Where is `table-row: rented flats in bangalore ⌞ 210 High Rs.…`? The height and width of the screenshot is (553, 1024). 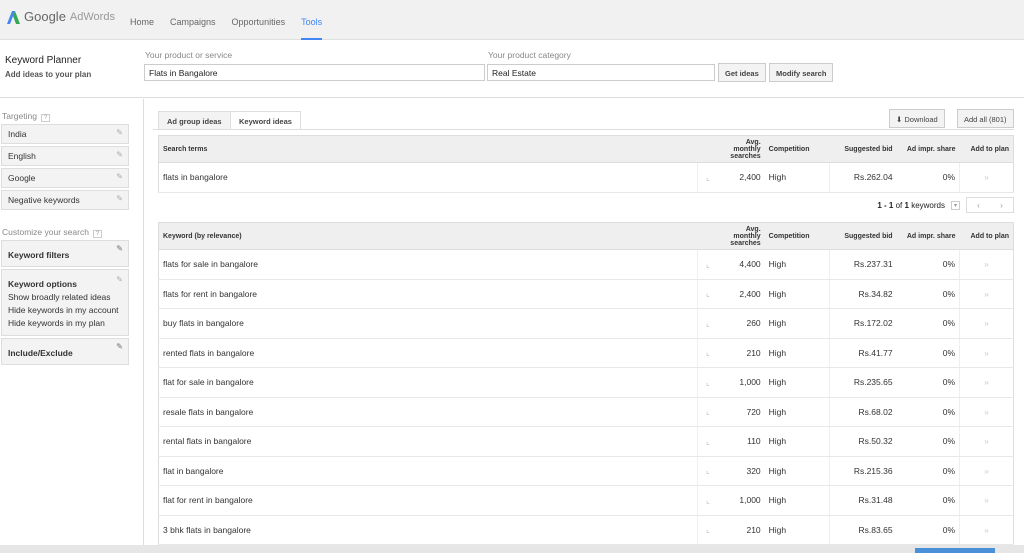 table-row: rented flats in bangalore ⌞ 210 High Rs.… is located at coordinates (586, 353).